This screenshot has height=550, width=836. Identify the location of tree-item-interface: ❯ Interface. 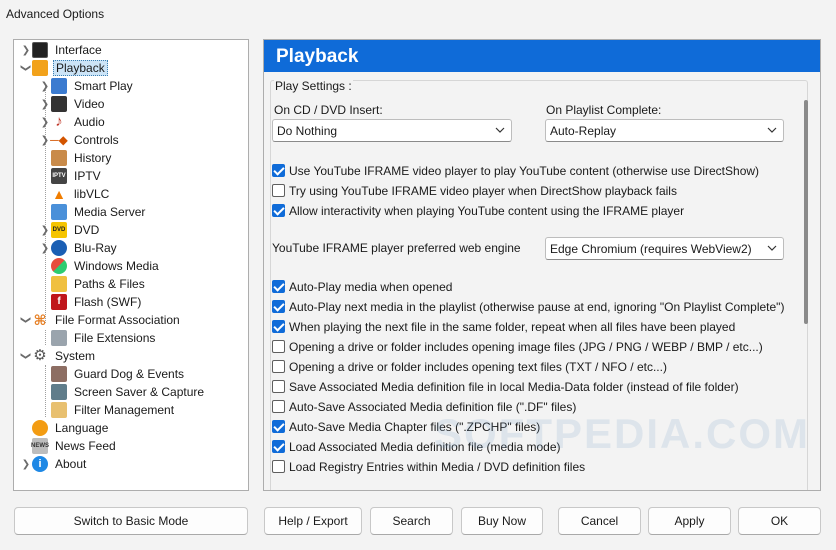
(62, 50).